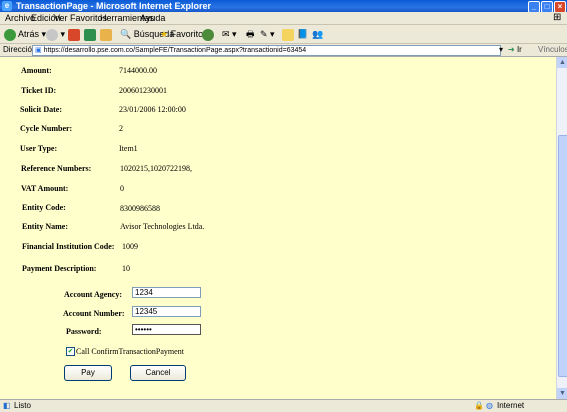  Describe the element at coordinates (126, 268) in the screenshot. I see `payment-description-value: 10` at that location.